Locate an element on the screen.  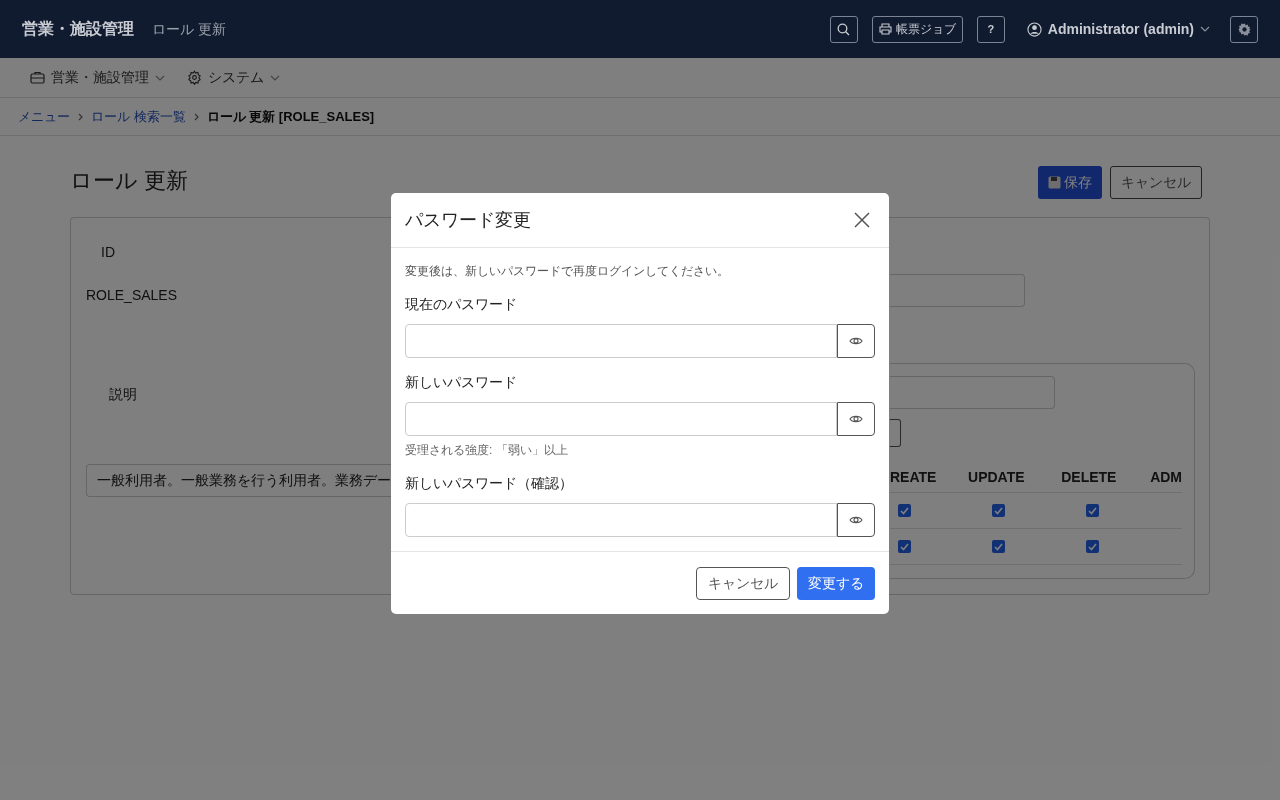
dialog-note: 変更後は、新しいパスワードで再度ログインしてください。 is located at coordinates (567, 271).